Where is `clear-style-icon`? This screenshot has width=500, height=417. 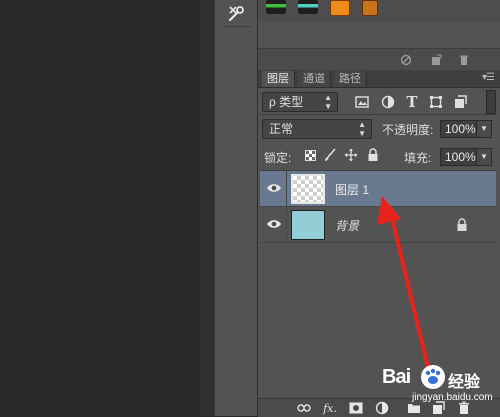 clear-style-icon is located at coordinates (406, 60).